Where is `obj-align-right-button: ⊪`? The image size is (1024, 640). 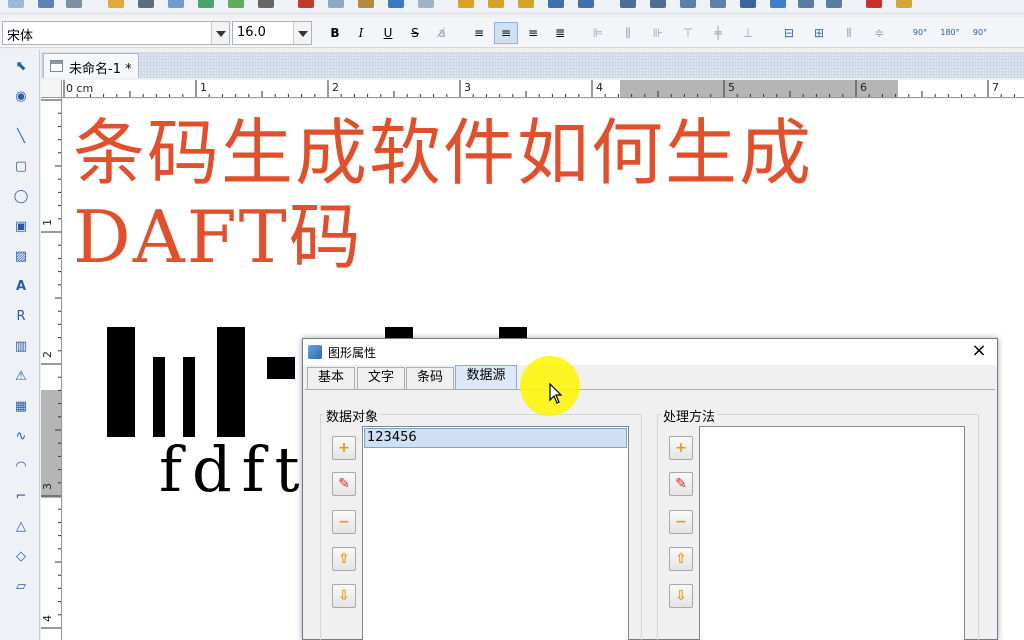
obj-align-right-button: ⊪ is located at coordinates (658, 33).